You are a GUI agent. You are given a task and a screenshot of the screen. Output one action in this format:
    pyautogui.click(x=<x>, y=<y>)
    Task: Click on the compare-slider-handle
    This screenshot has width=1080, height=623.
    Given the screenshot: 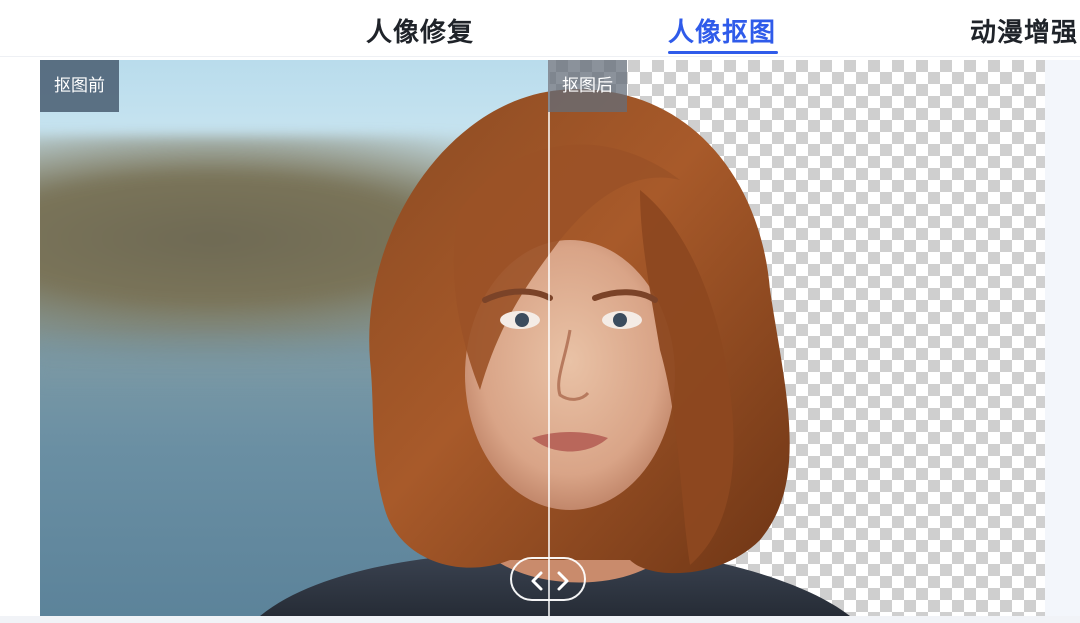 What is the action you would take?
    pyautogui.click(x=548, y=579)
    